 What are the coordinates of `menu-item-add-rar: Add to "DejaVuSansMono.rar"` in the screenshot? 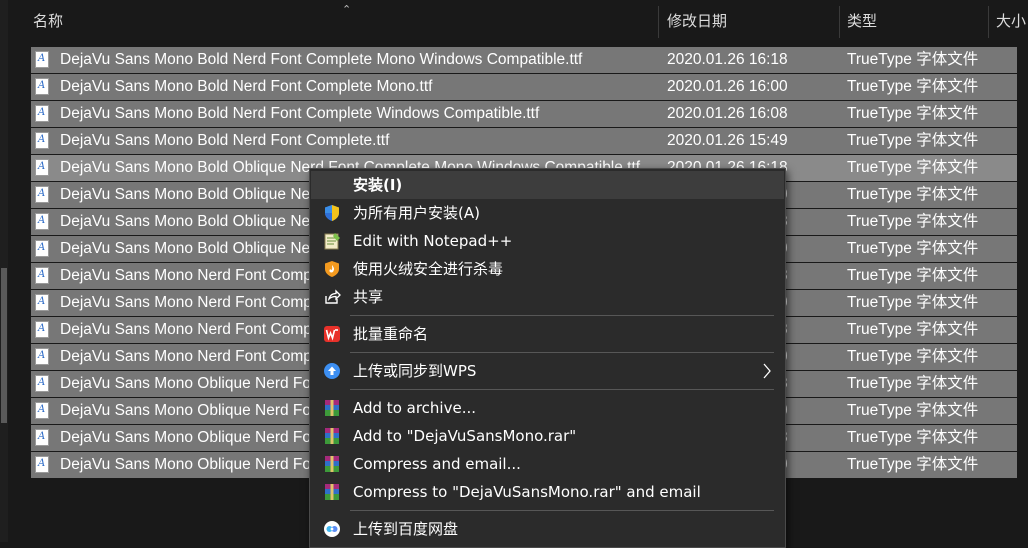 It's located at (547, 436).